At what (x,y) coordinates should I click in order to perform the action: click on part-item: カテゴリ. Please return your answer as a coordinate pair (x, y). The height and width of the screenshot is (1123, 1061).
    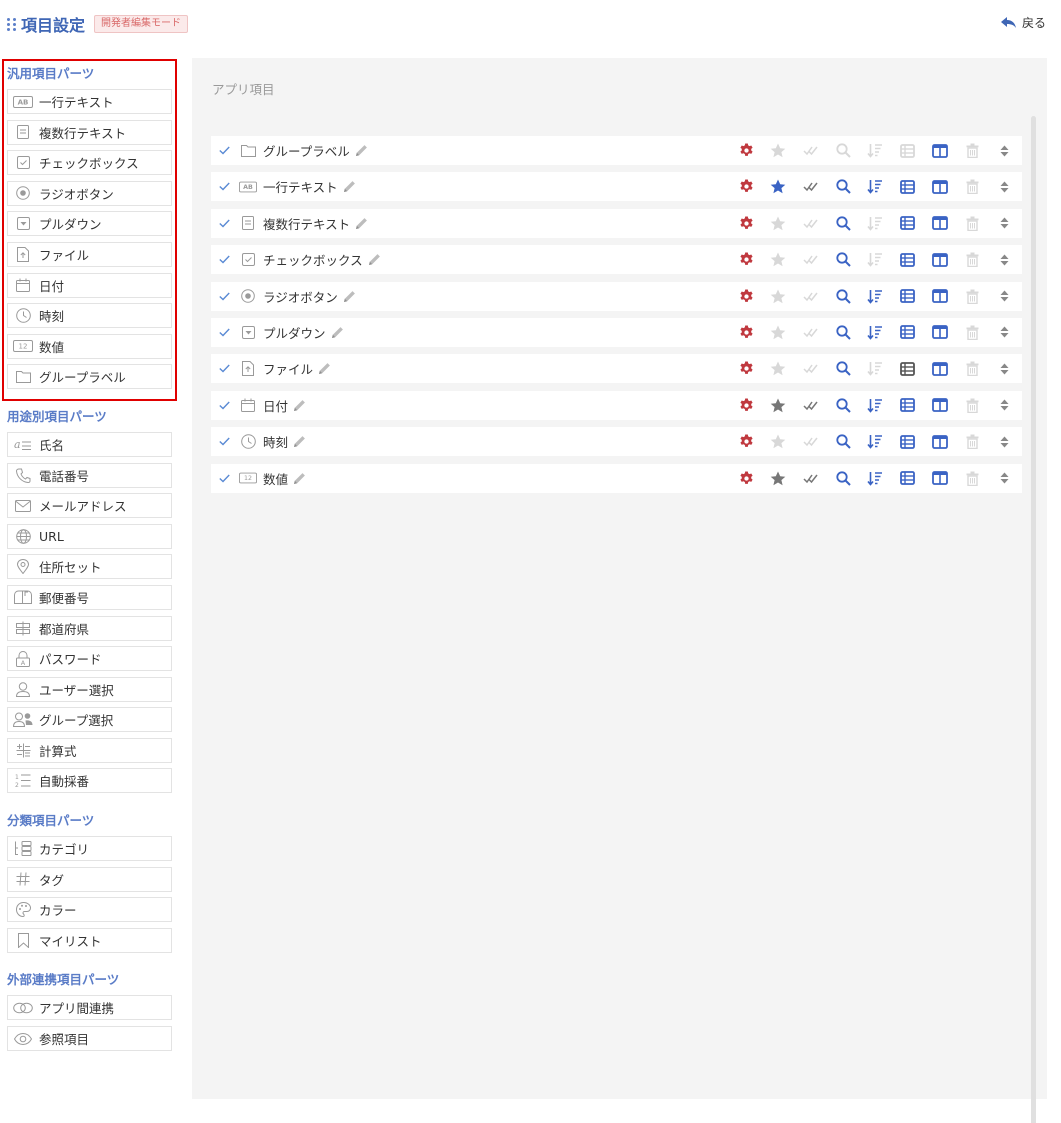
    Looking at the image, I should click on (89, 849).